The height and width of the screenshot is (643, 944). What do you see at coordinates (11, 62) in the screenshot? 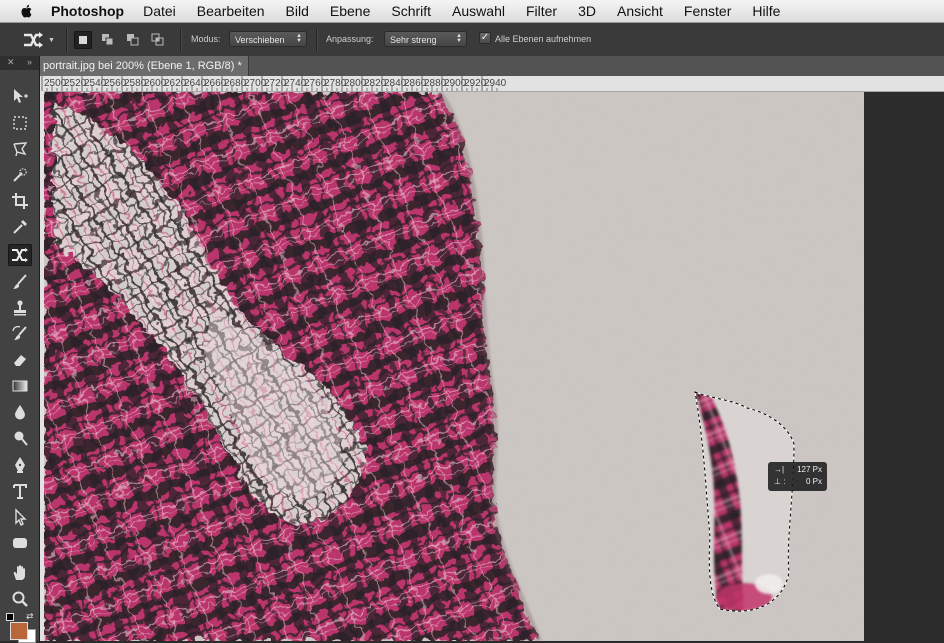
I see `close-icon: ✕` at bounding box center [11, 62].